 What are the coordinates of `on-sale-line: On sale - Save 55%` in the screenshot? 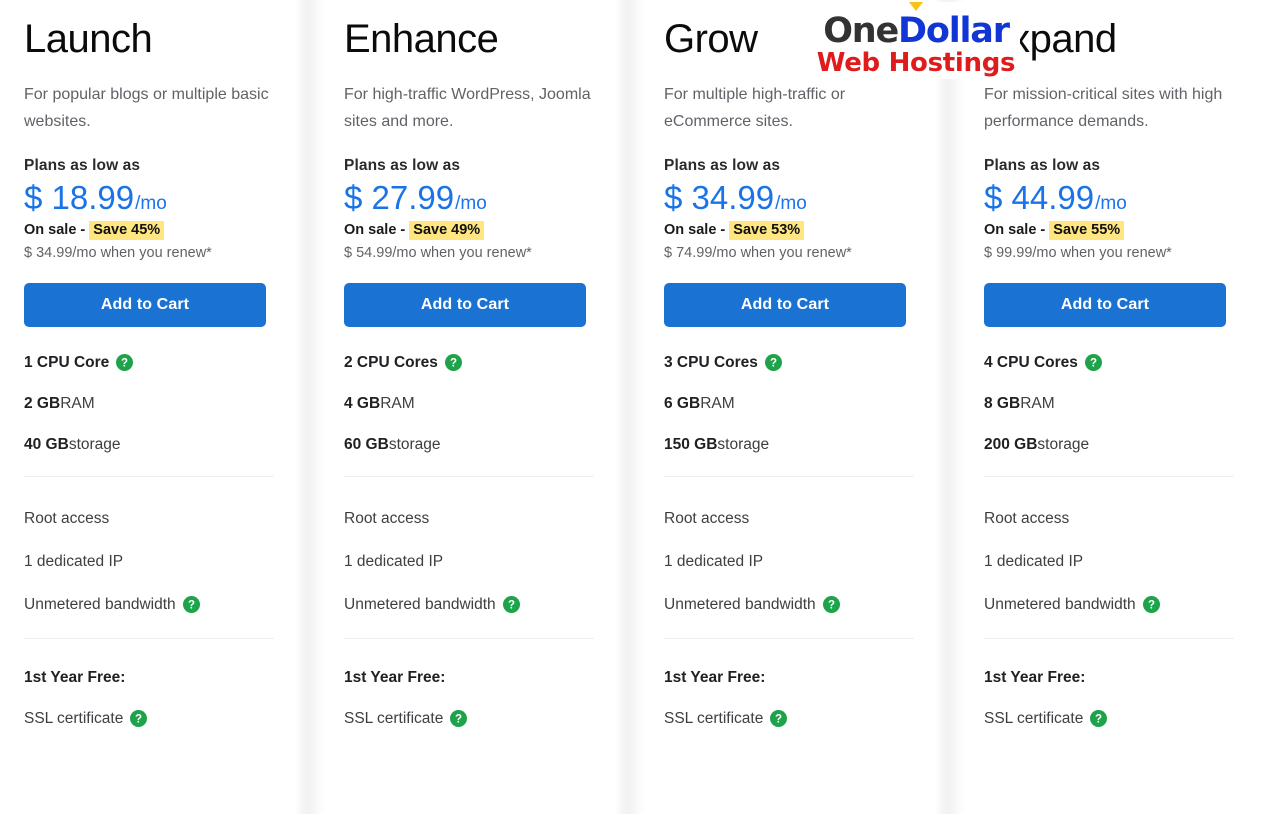 It's located at (1120, 230).